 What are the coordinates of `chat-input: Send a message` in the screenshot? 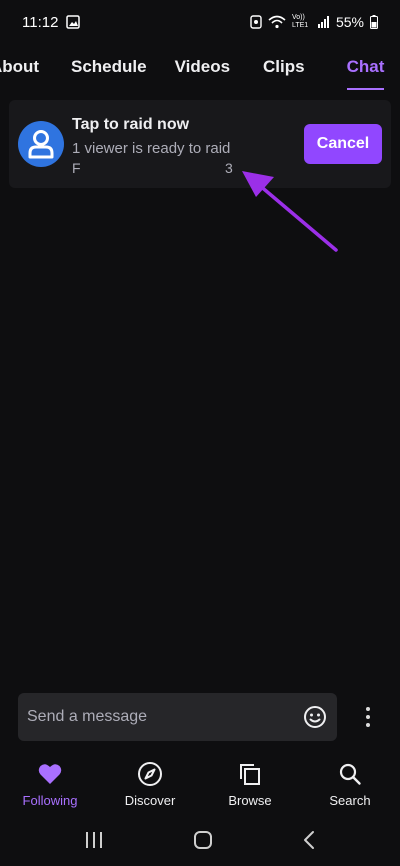 It's located at (177, 717).